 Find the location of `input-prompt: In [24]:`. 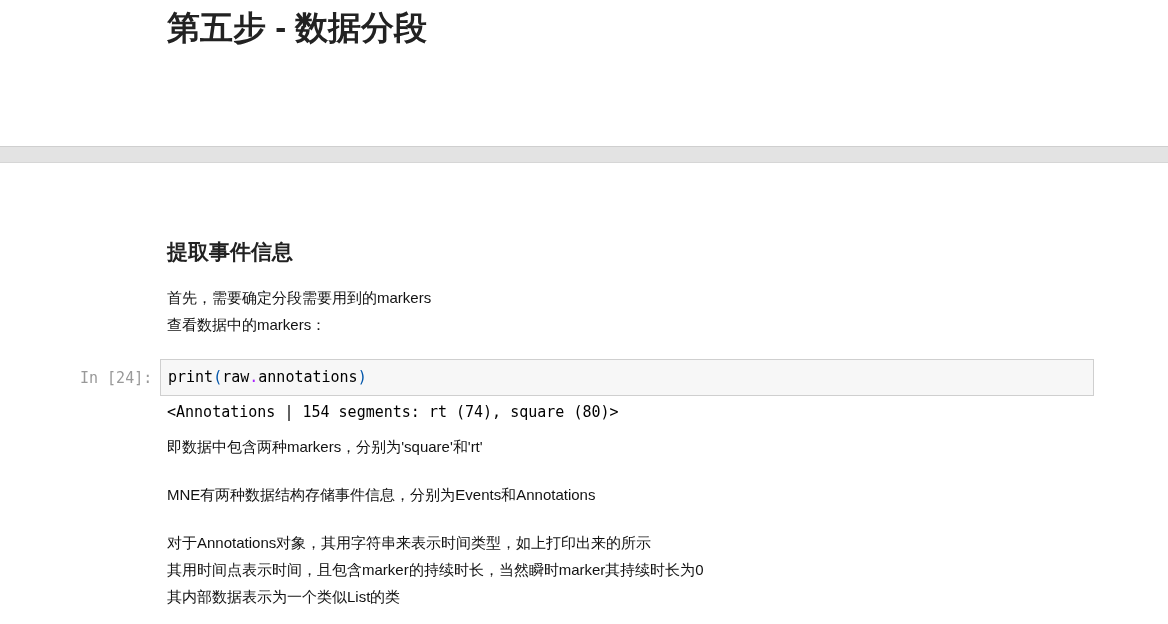

input-prompt: In [24]: is located at coordinates (117, 379).